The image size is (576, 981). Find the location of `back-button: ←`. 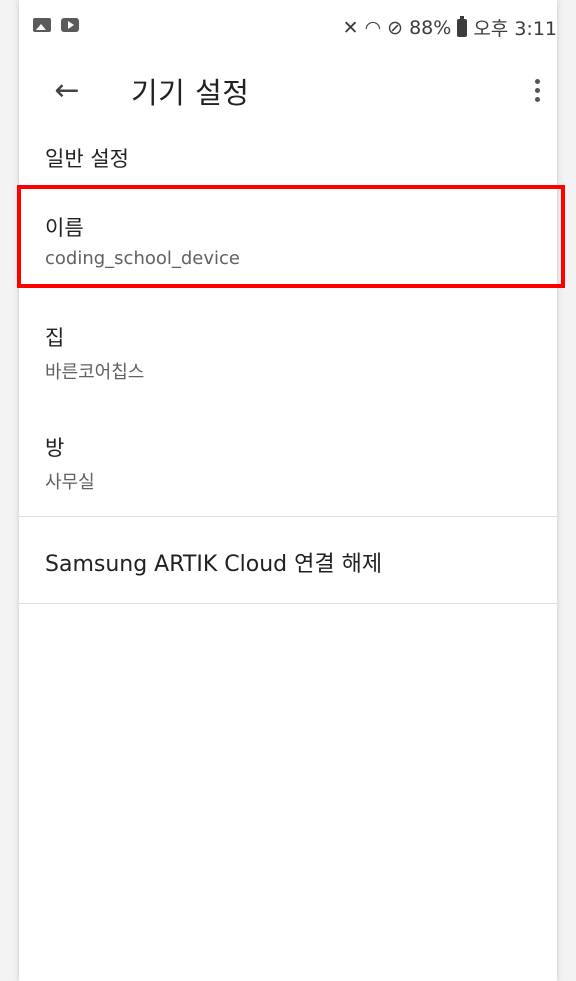

back-button: ← is located at coordinates (67, 90).